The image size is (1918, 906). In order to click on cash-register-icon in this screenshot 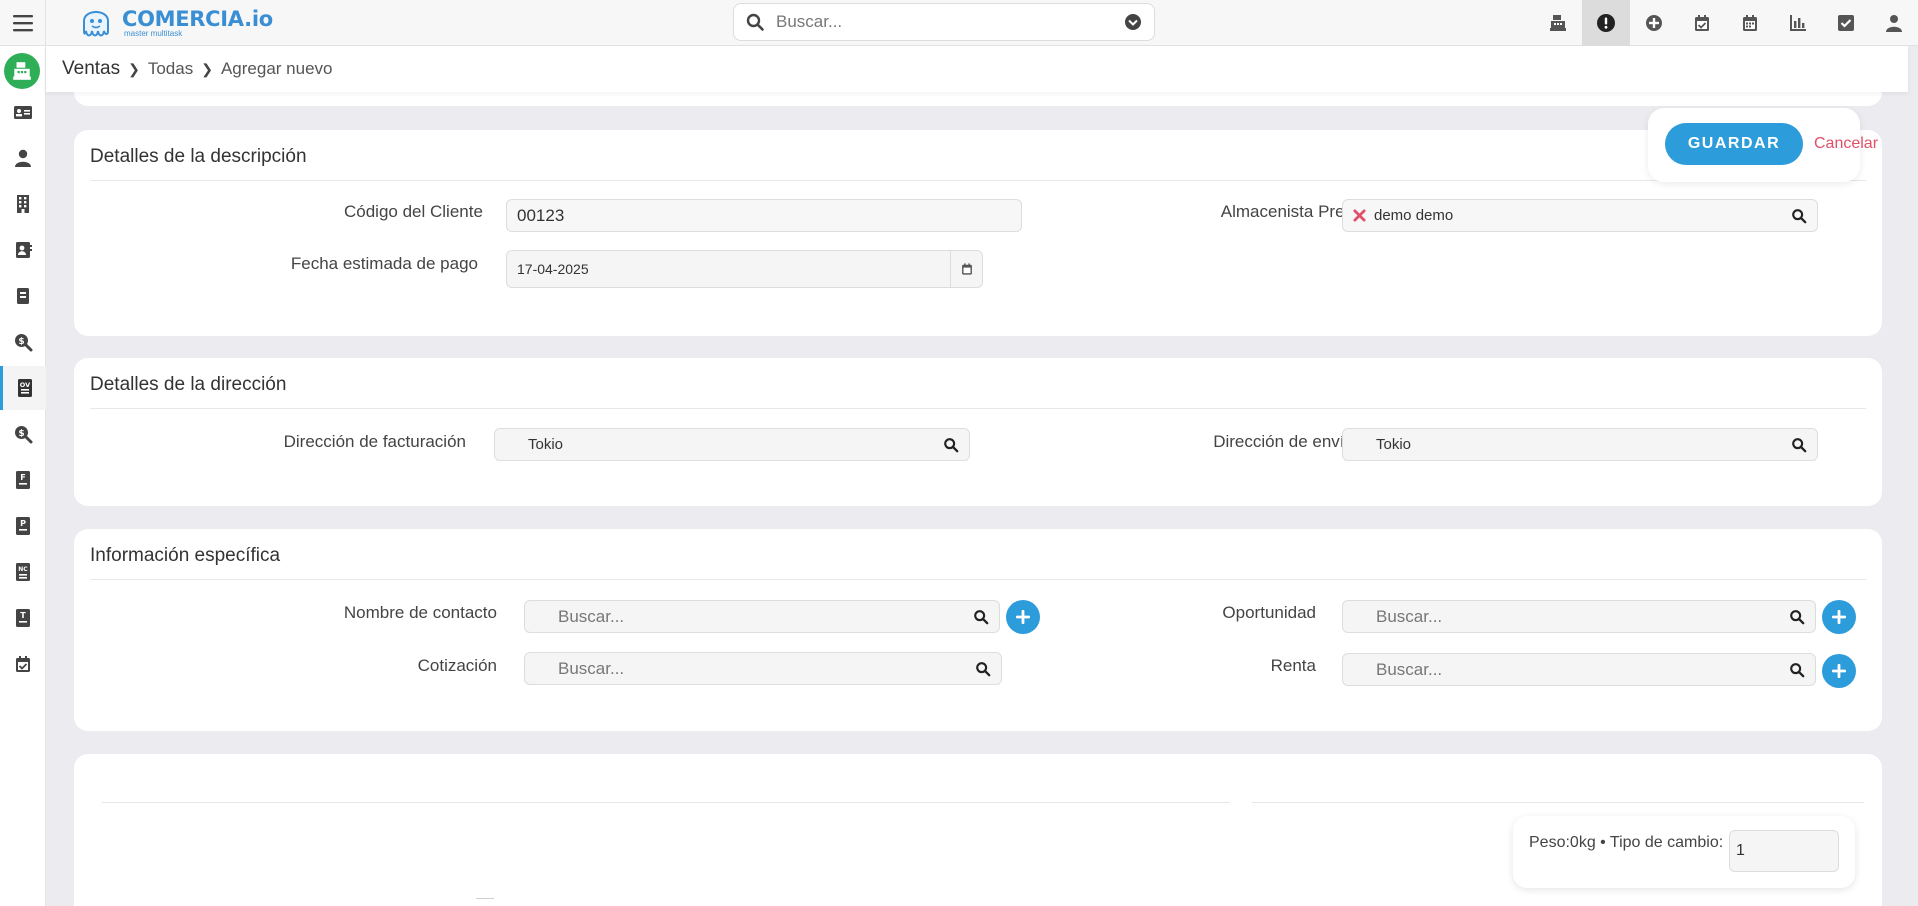, I will do `click(1558, 23)`.